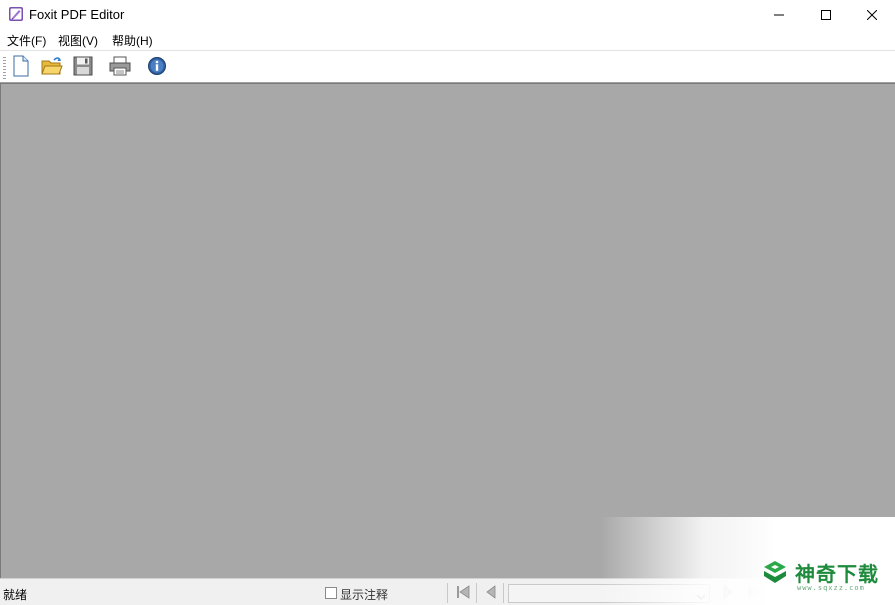  I want to click on about-button, so click(157, 67).